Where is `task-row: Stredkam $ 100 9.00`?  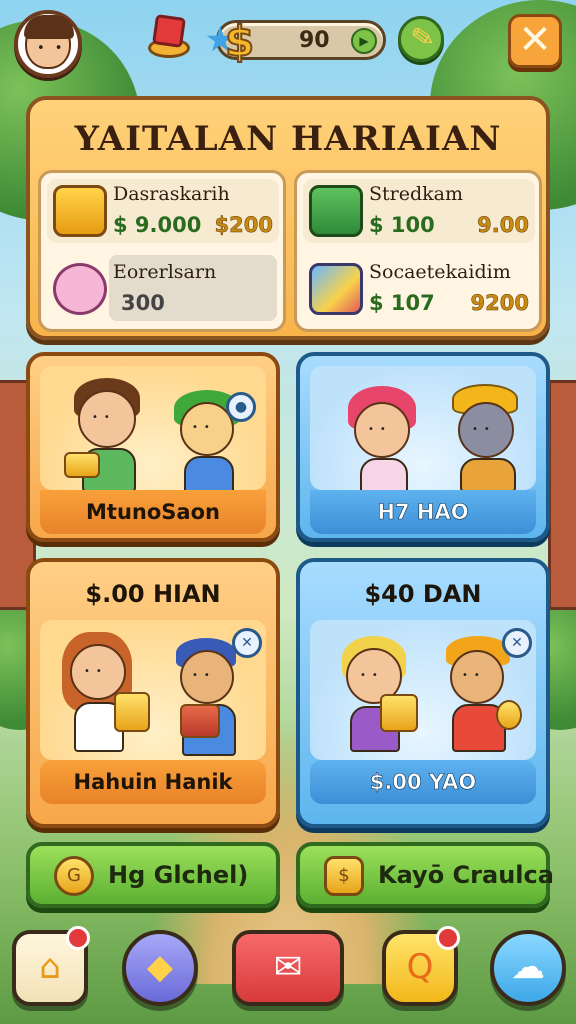 task-row: Stredkam $ 100 9.00 is located at coordinates (419, 211).